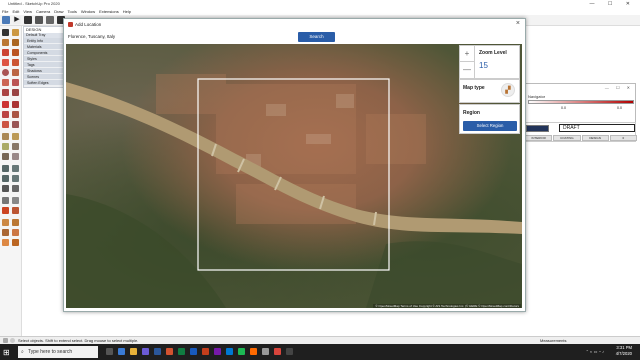  What do you see at coordinates (5, 168) in the screenshot?
I see `orbit-icon` at bounding box center [5, 168].